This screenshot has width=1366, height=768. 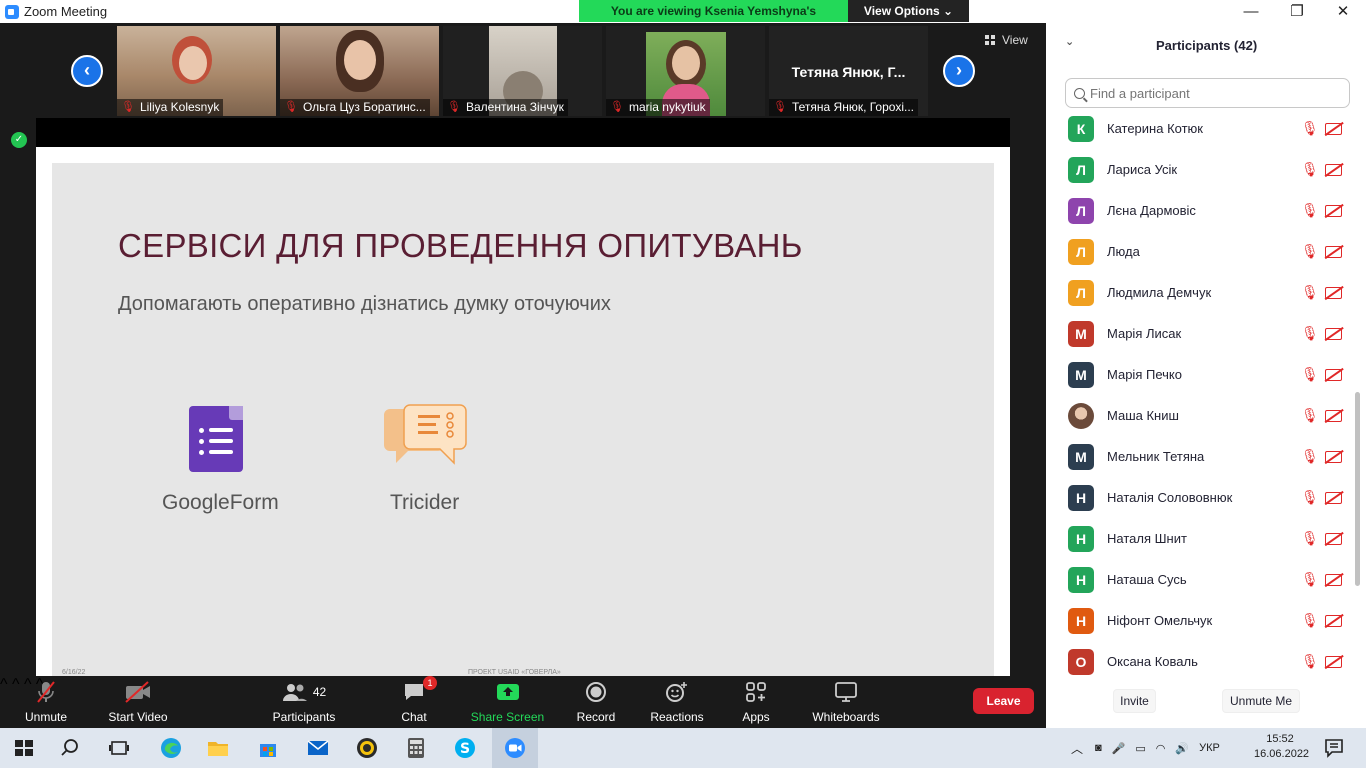 I want to click on record-button: Record, so click(x=596, y=702).